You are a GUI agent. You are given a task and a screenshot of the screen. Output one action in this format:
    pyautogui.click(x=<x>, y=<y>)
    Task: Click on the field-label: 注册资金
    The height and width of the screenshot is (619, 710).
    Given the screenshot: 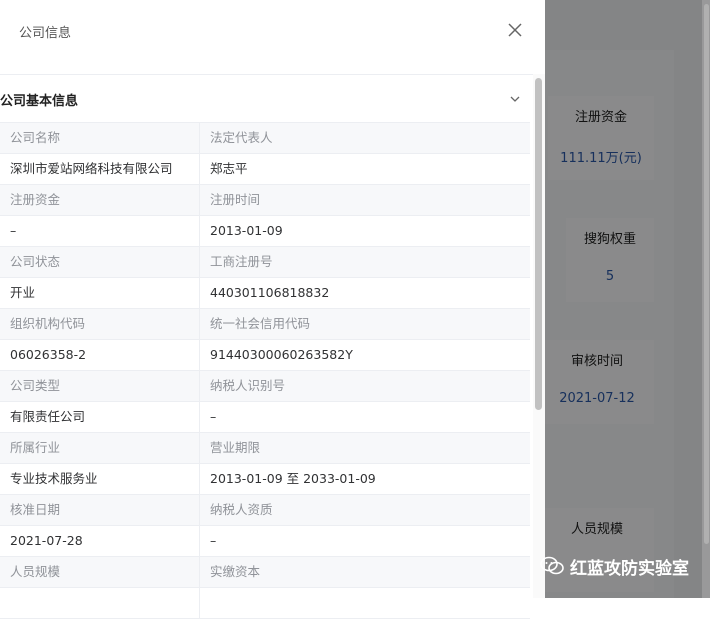 What is the action you would take?
    pyautogui.click(x=100, y=200)
    